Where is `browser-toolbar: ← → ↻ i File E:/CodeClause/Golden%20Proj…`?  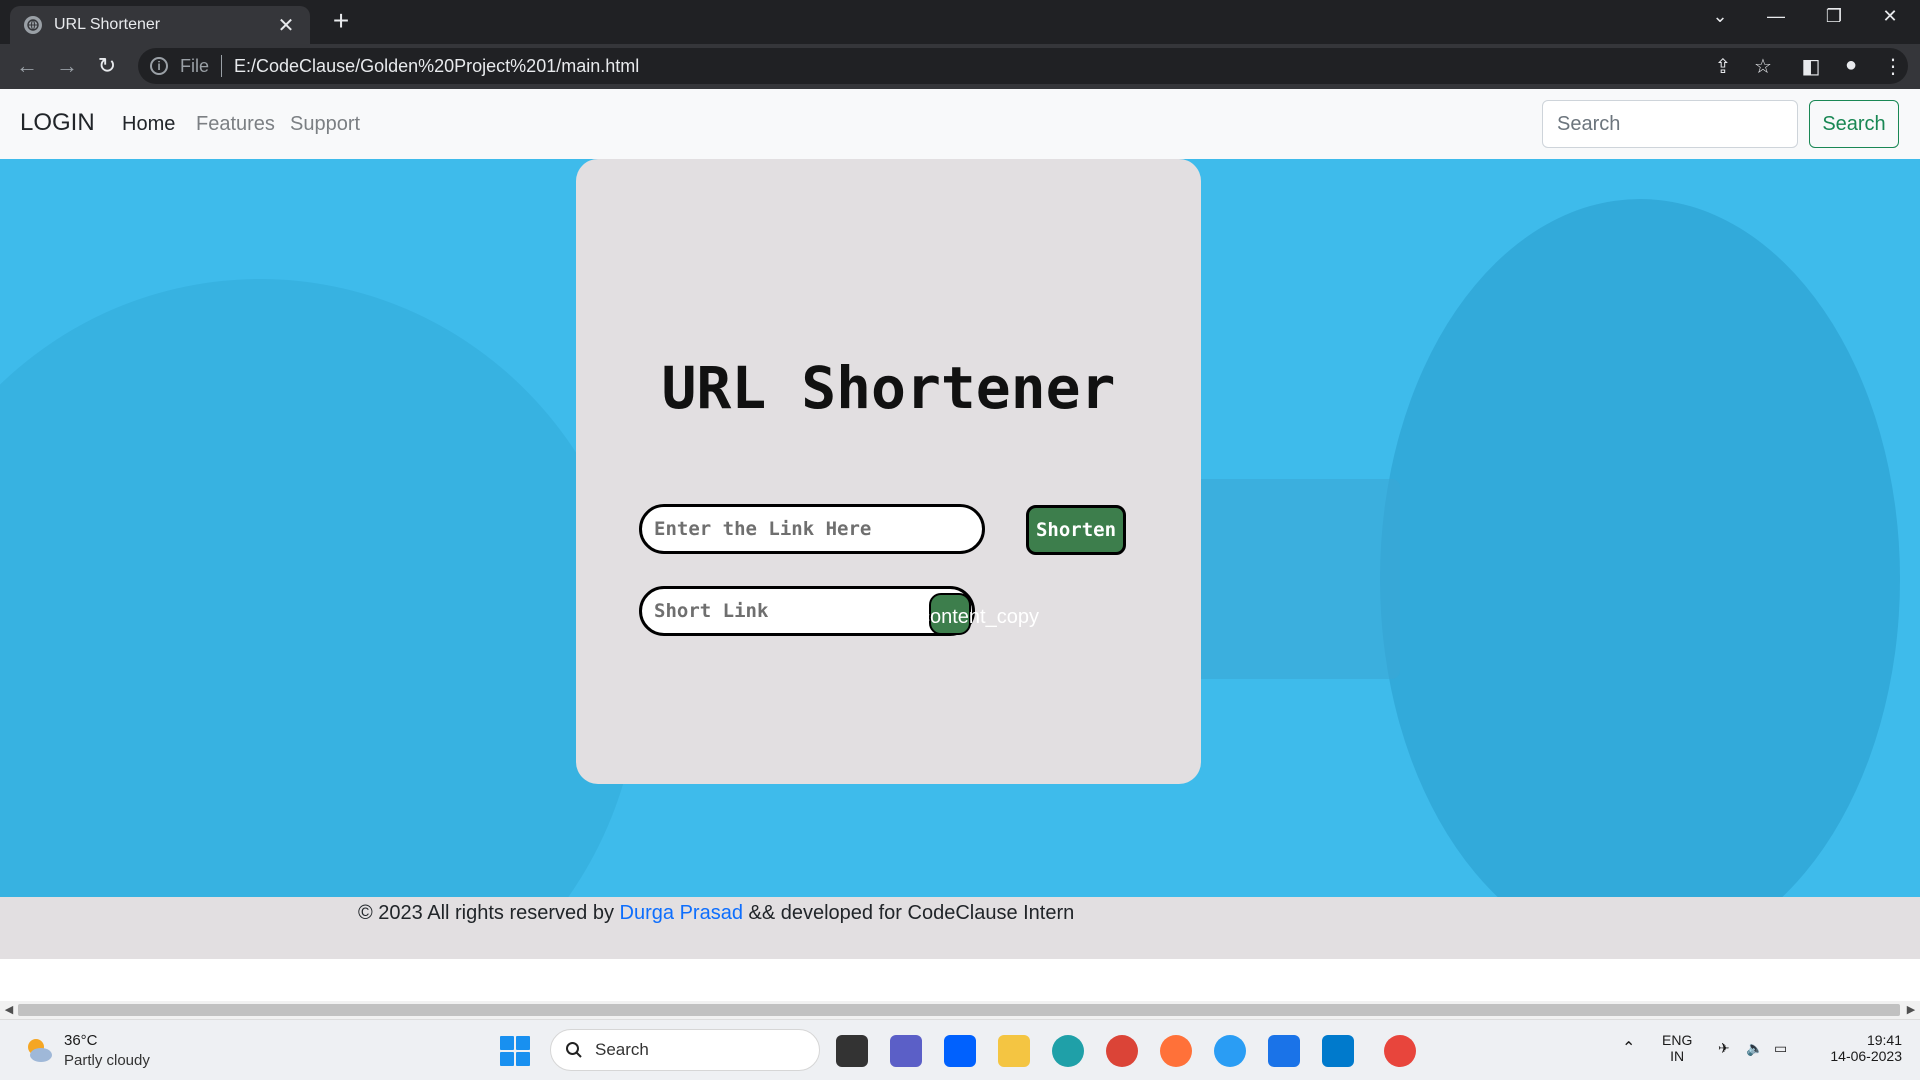 browser-toolbar: ← → ↻ i File E:/CodeClause/Golden%20Proj… is located at coordinates (960, 66).